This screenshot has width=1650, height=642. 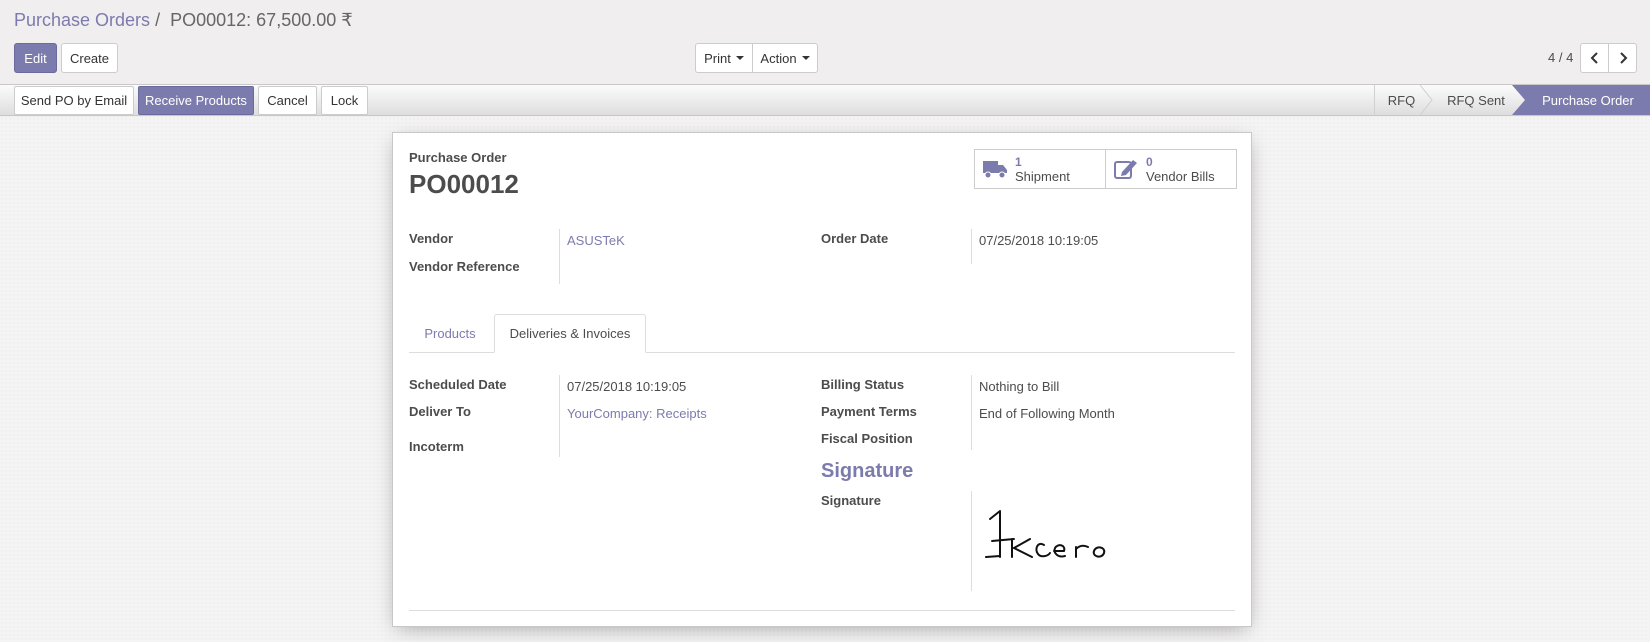 What do you see at coordinates (35, 58) in the screenshot?
I see `edit-button: Edit` at bounding box center [35, 58].